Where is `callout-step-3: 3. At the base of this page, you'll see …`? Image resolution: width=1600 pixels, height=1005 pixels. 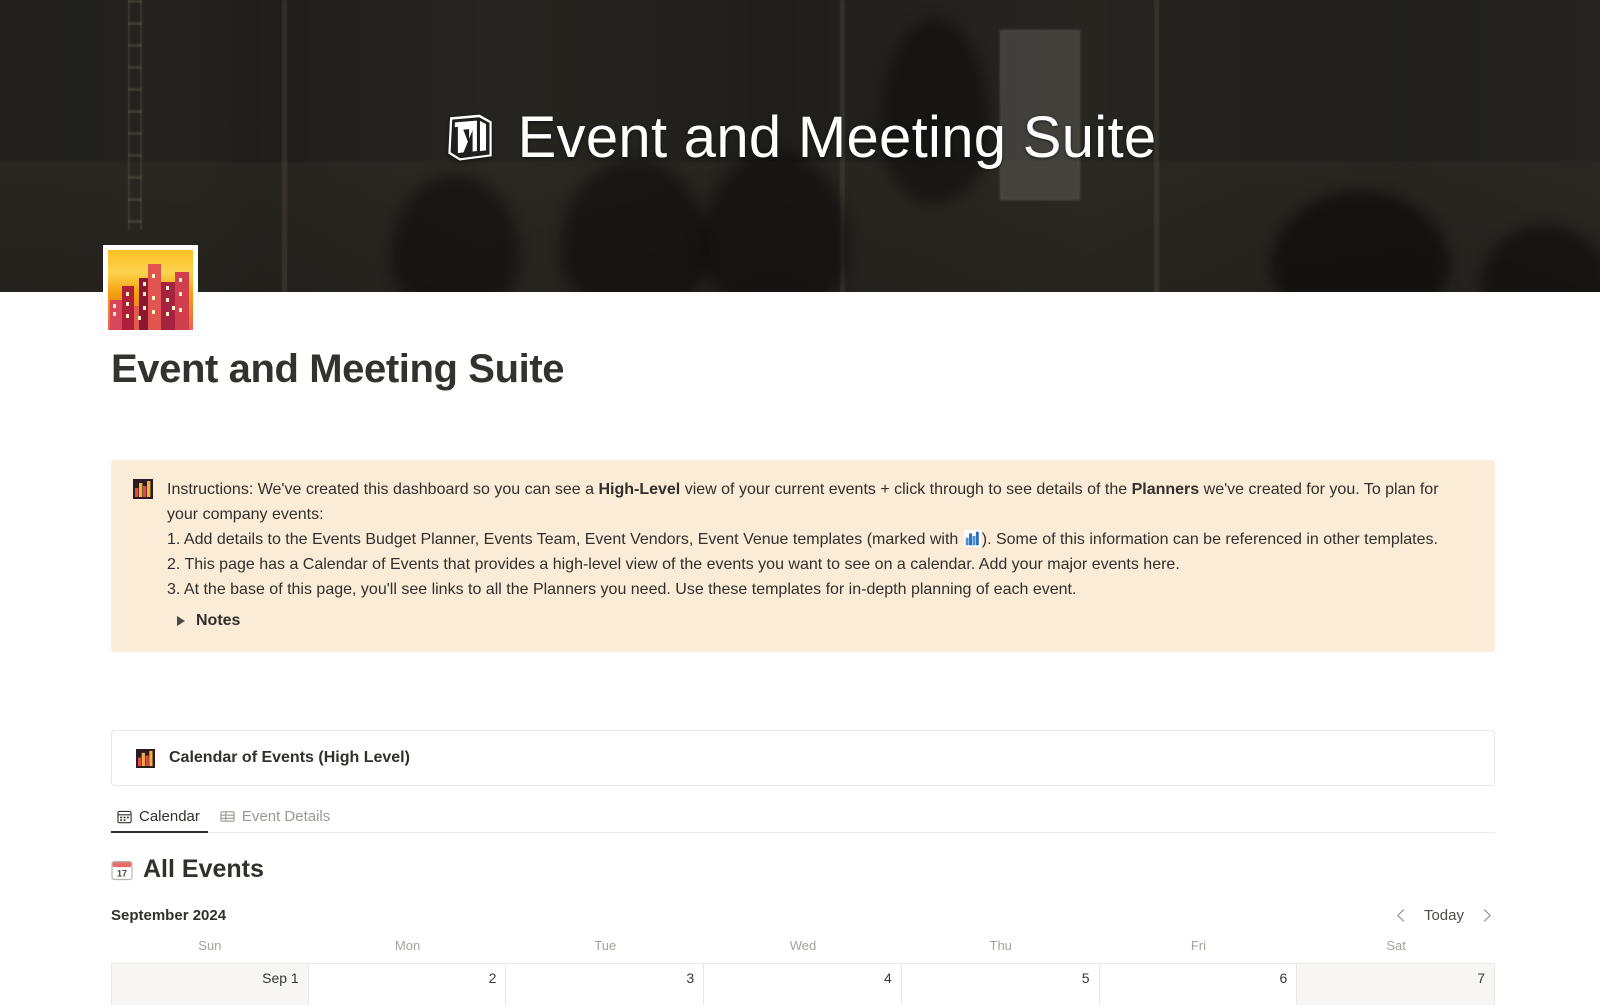 callout-step-3: 3. At the base of this page, you'll see … is located at coordinates (622, 589).